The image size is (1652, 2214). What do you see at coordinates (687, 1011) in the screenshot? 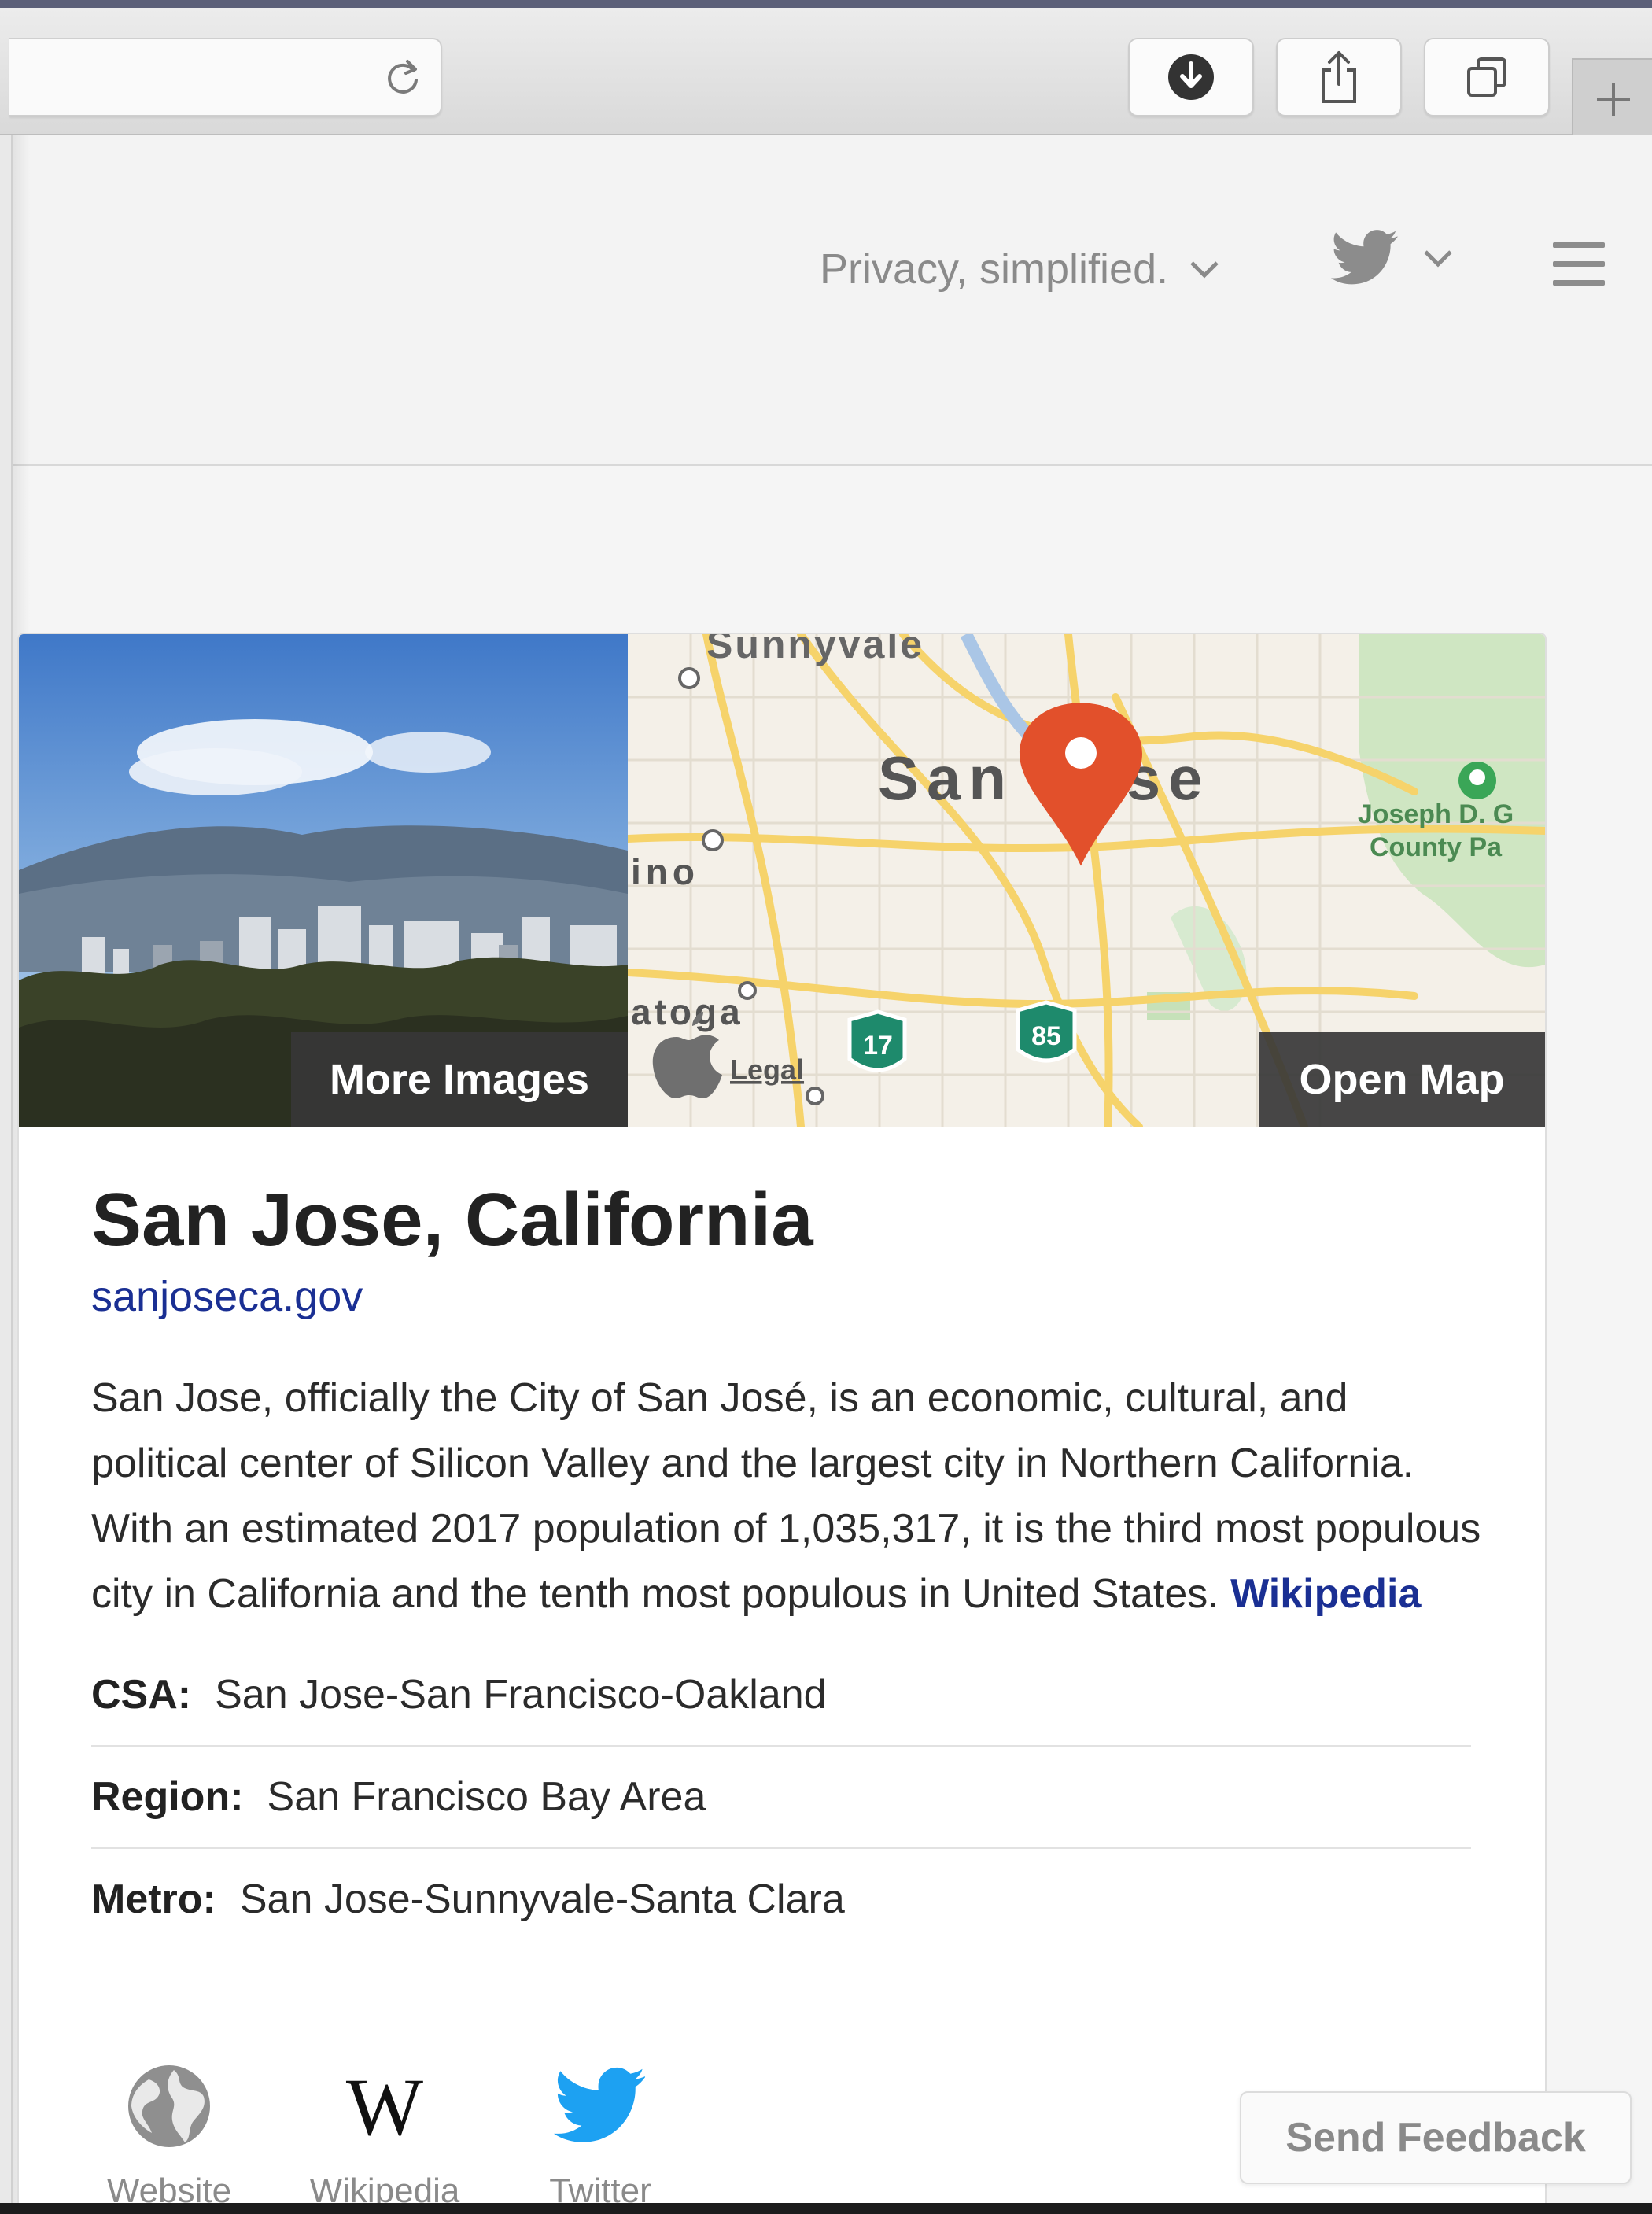
I see `map-label: atoga` at bounding box center [687, 1011].